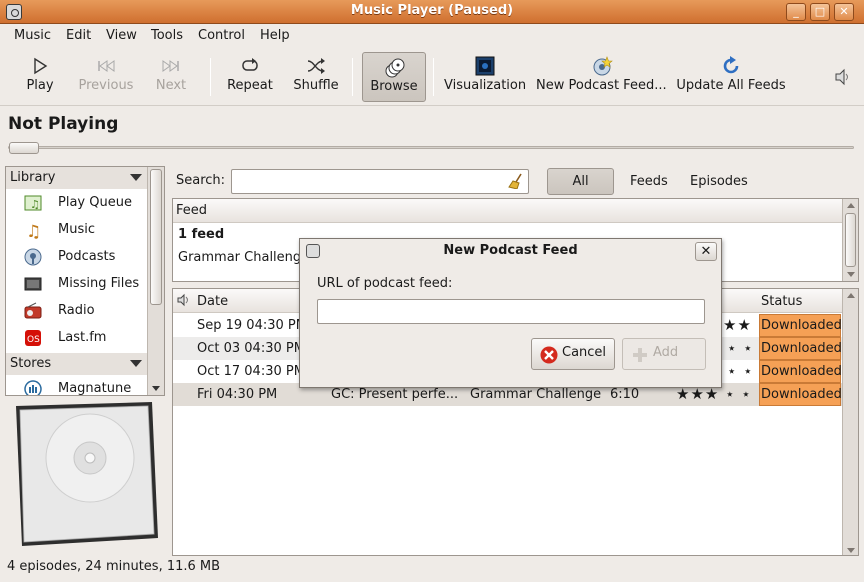  I want to click on sidebar-item-music: ♫ Music, so click(77, 230).